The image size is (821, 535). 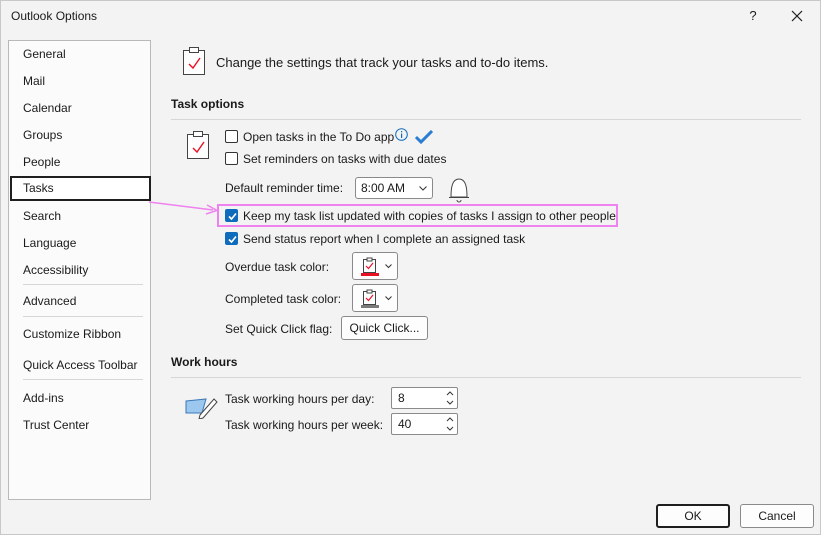 What do you see at coordinates (208, 104) in the screenshot?
I see `task-options-heading: Task options` at bounding box center [208, 104].